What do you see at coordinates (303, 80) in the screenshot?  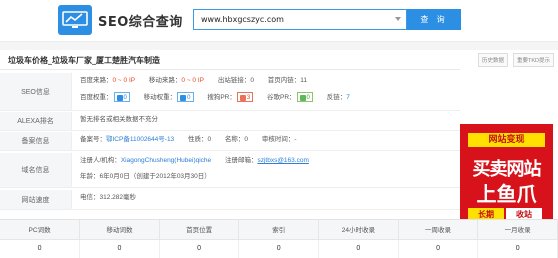 I see `inner-links-value: 11` at bounding box center [303, 80].